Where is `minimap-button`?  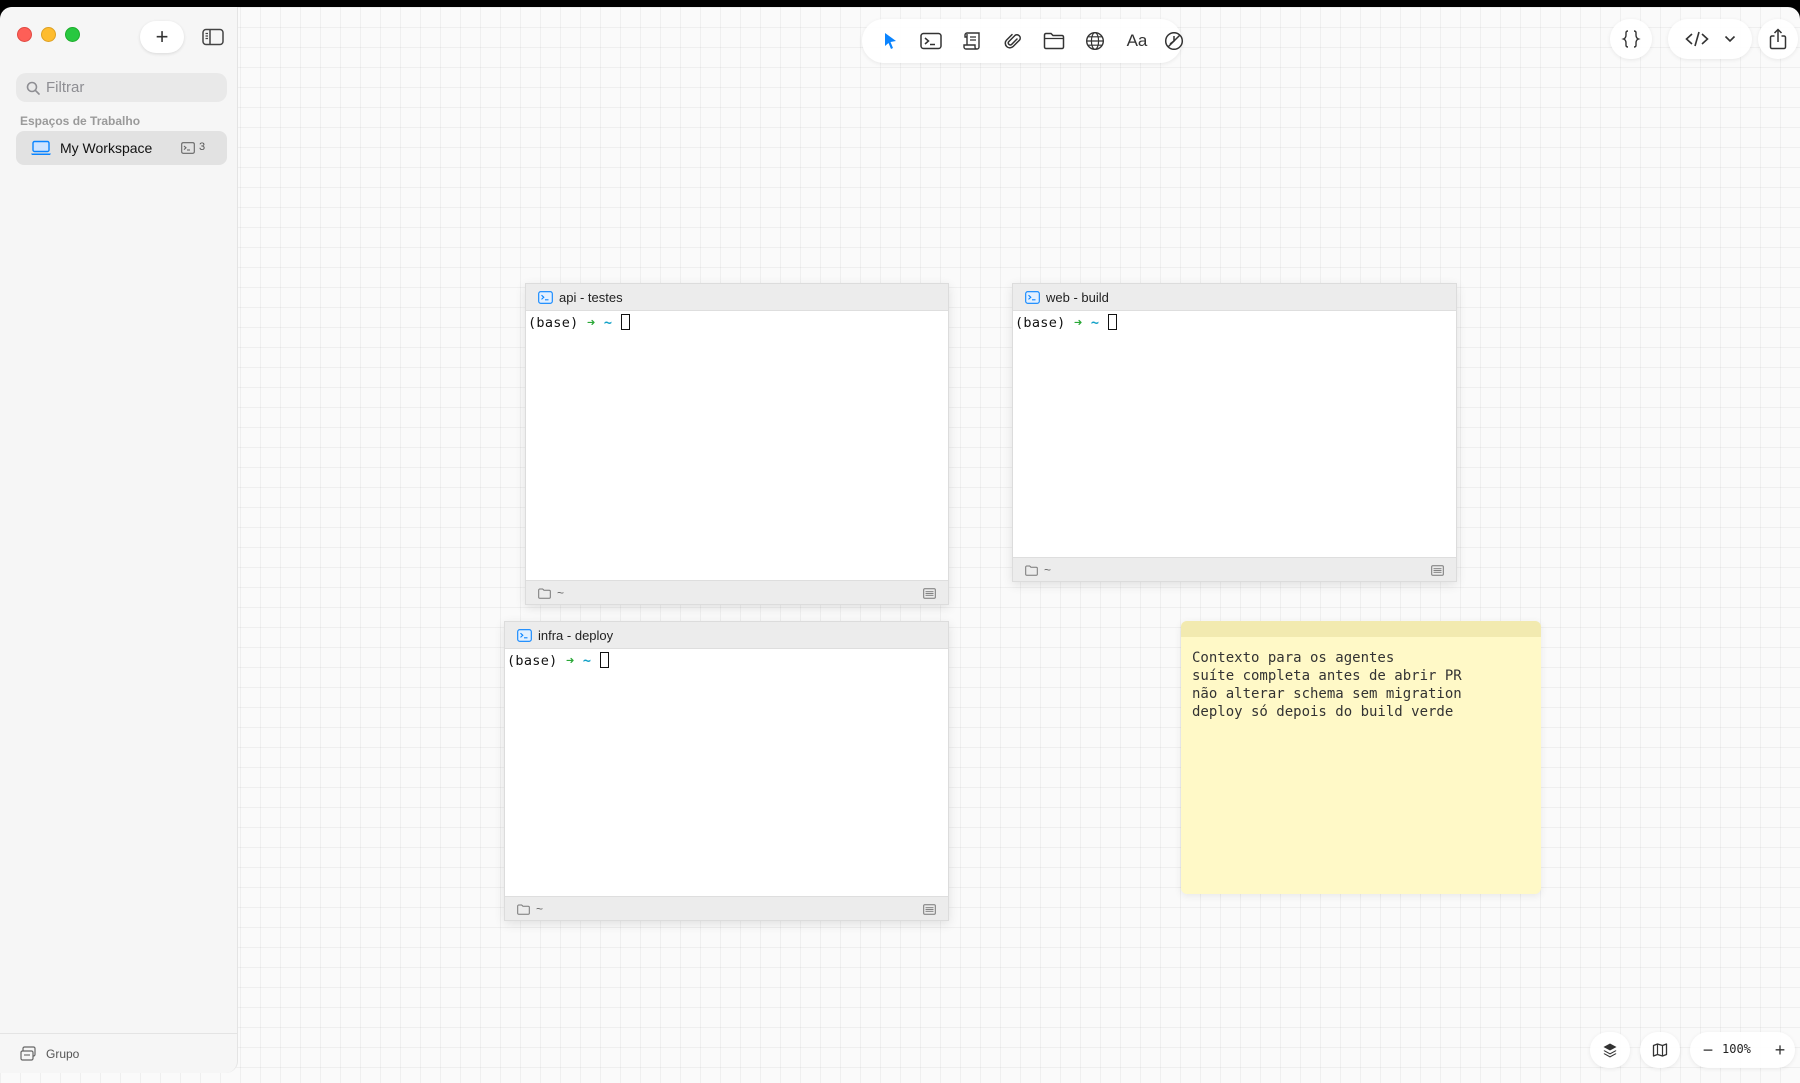
minimap-button is located at coordinates (1660, 1050).